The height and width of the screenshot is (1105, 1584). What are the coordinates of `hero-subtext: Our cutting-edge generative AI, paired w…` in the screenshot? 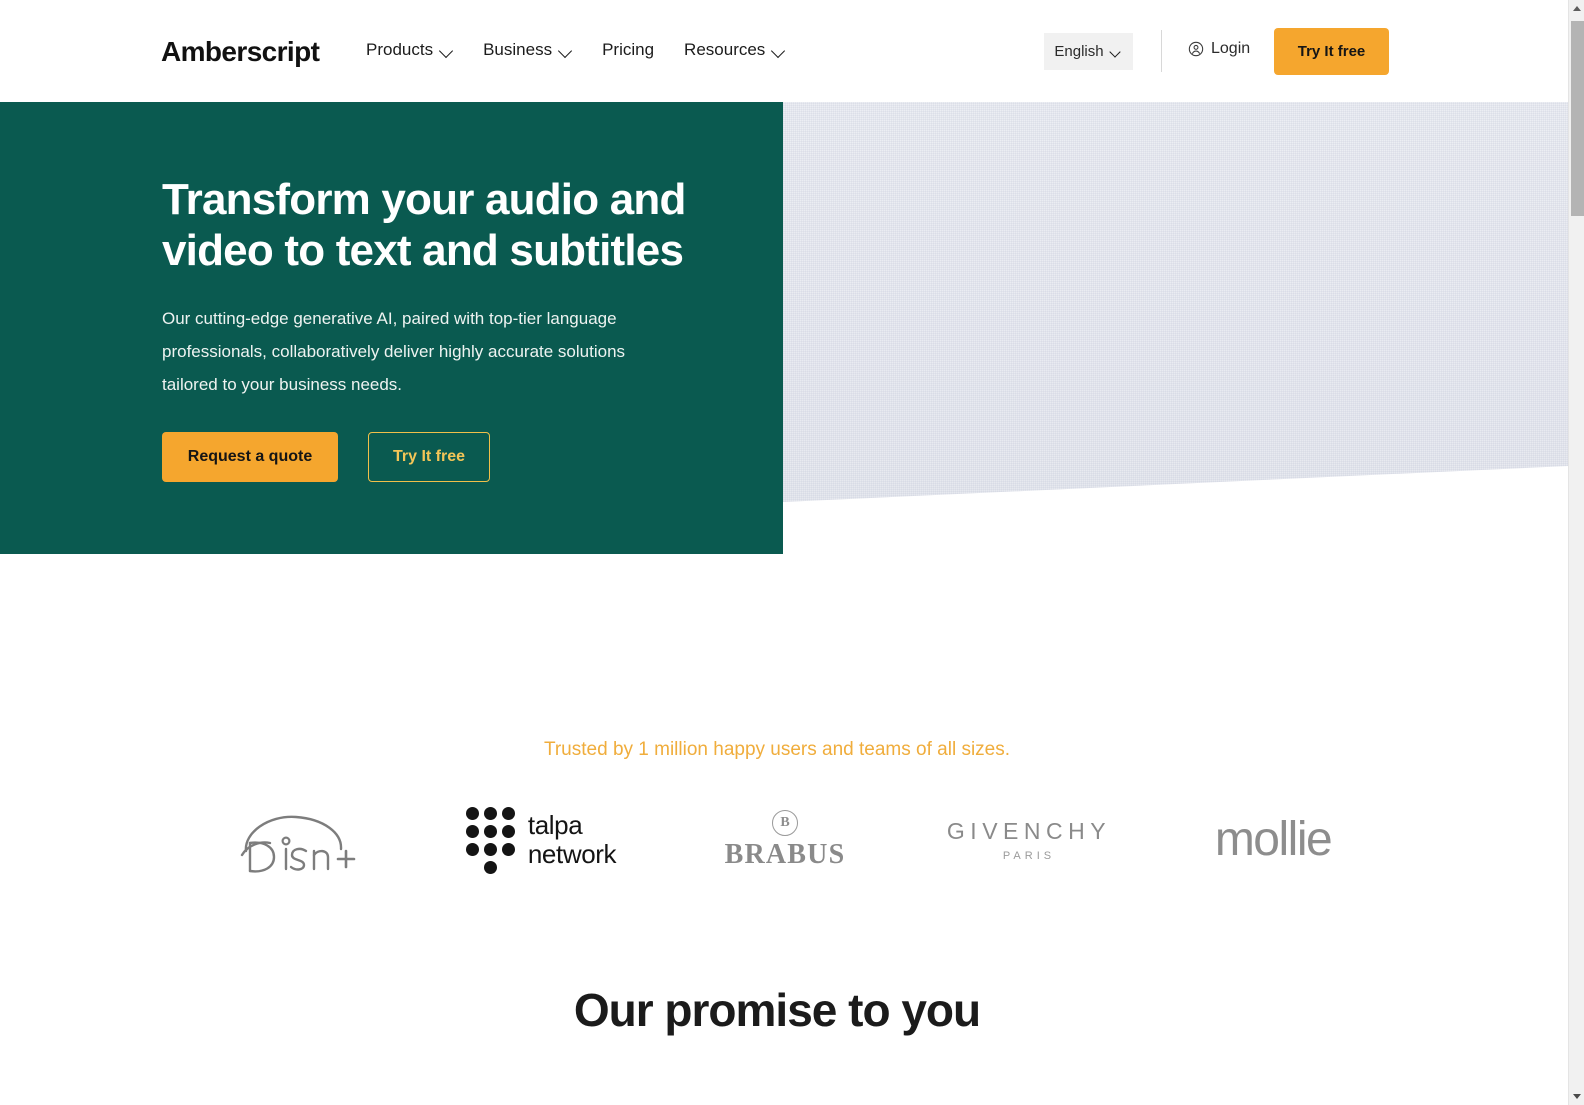 It's located at (394, 351).